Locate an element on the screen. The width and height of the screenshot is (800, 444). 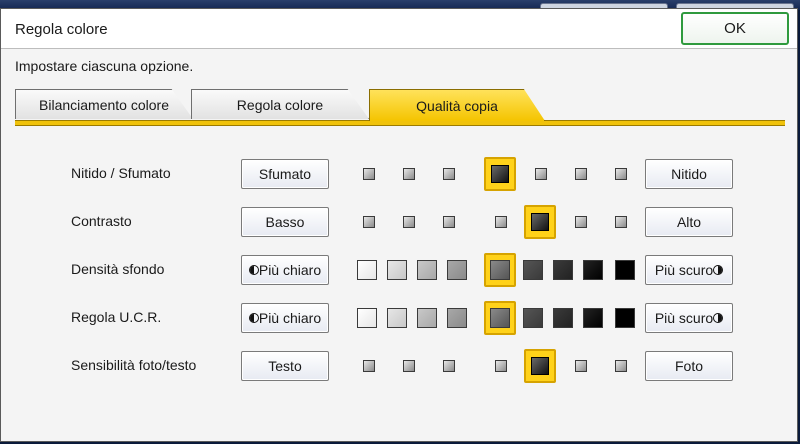
tab-qualita-copia: Qualità copia is located at coordinates (457, 105).